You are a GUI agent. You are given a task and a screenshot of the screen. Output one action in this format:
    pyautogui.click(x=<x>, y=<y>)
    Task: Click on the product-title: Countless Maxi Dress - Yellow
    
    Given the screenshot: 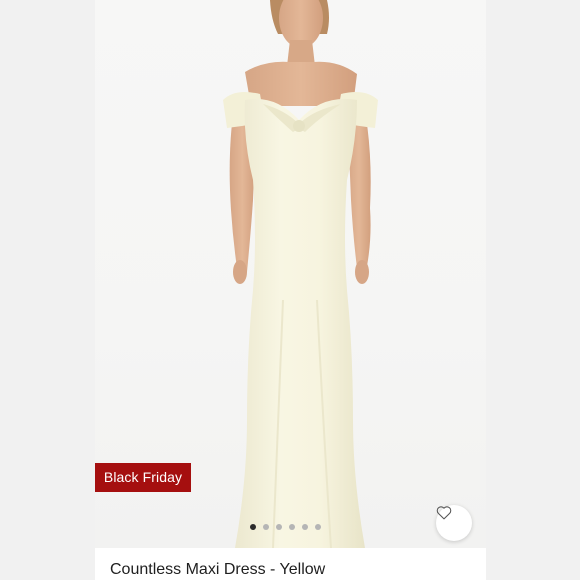 What is the action you would take?
    pyautogui.click(x=217, y=570)
    